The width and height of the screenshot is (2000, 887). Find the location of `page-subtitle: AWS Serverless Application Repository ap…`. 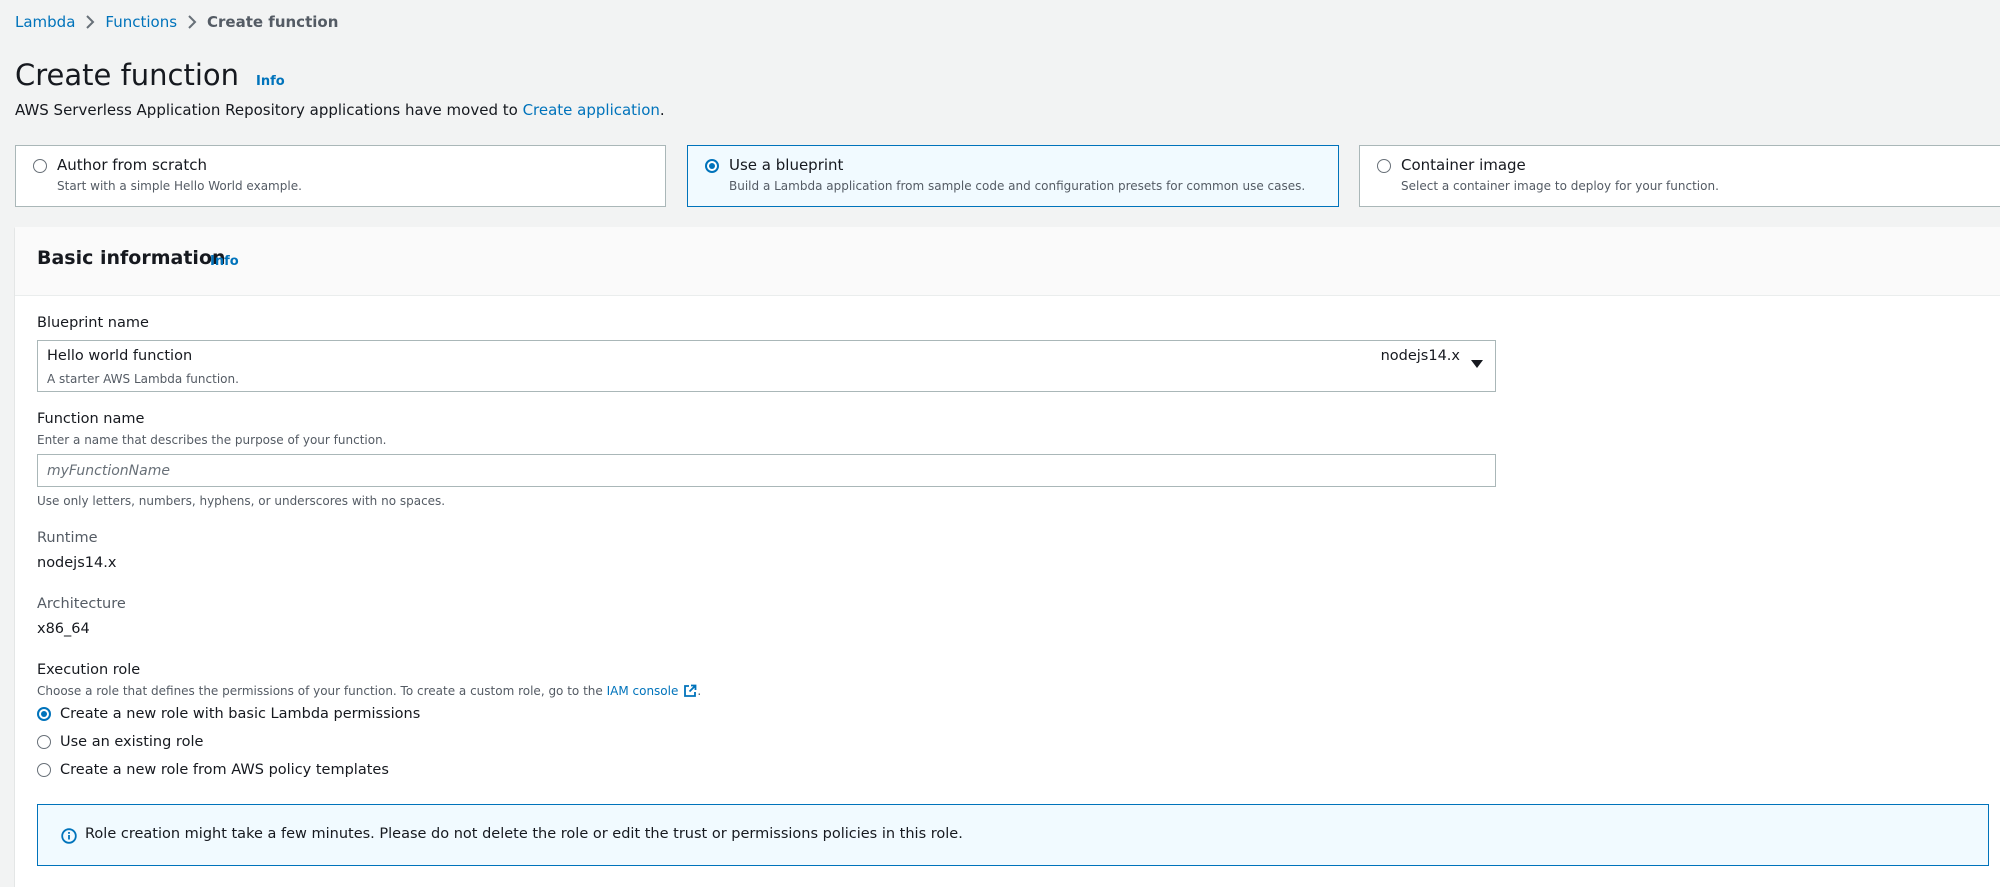

page-subtitle: AWS Serverless Application Repository ap… is located at coordinates (340, 110).